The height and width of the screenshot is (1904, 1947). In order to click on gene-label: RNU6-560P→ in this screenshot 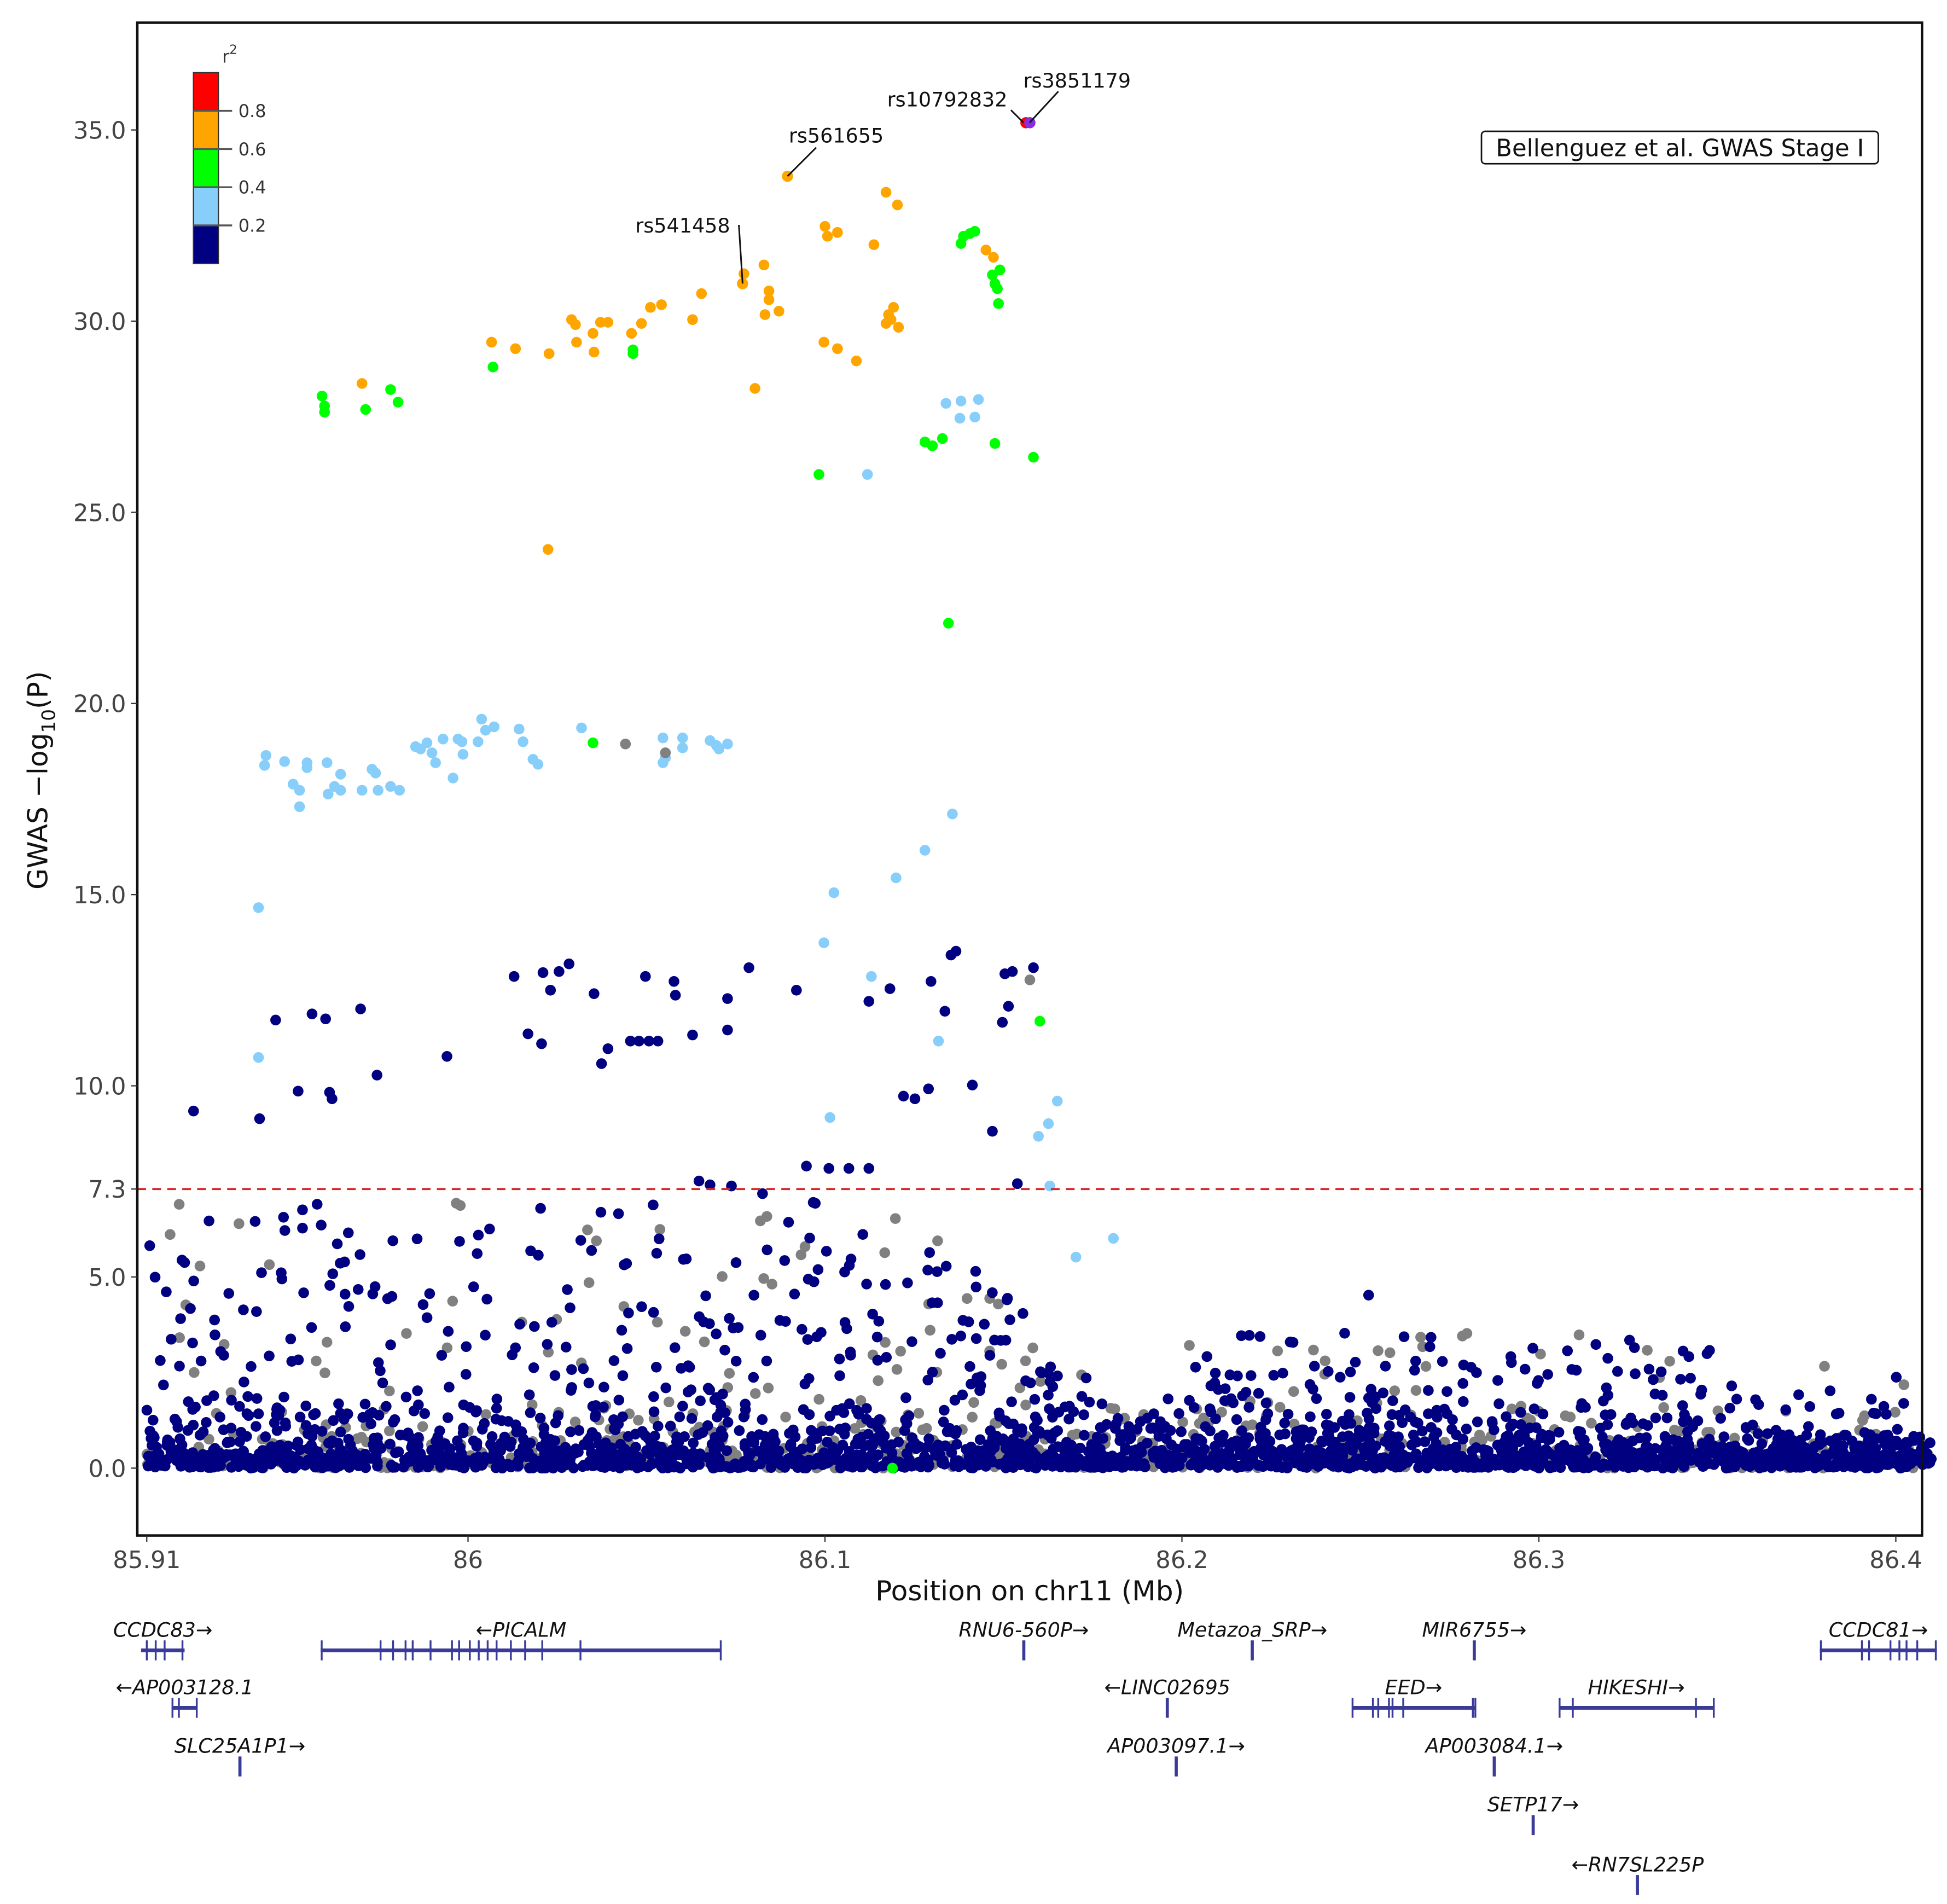, I will do `click(1023, 1629)`.